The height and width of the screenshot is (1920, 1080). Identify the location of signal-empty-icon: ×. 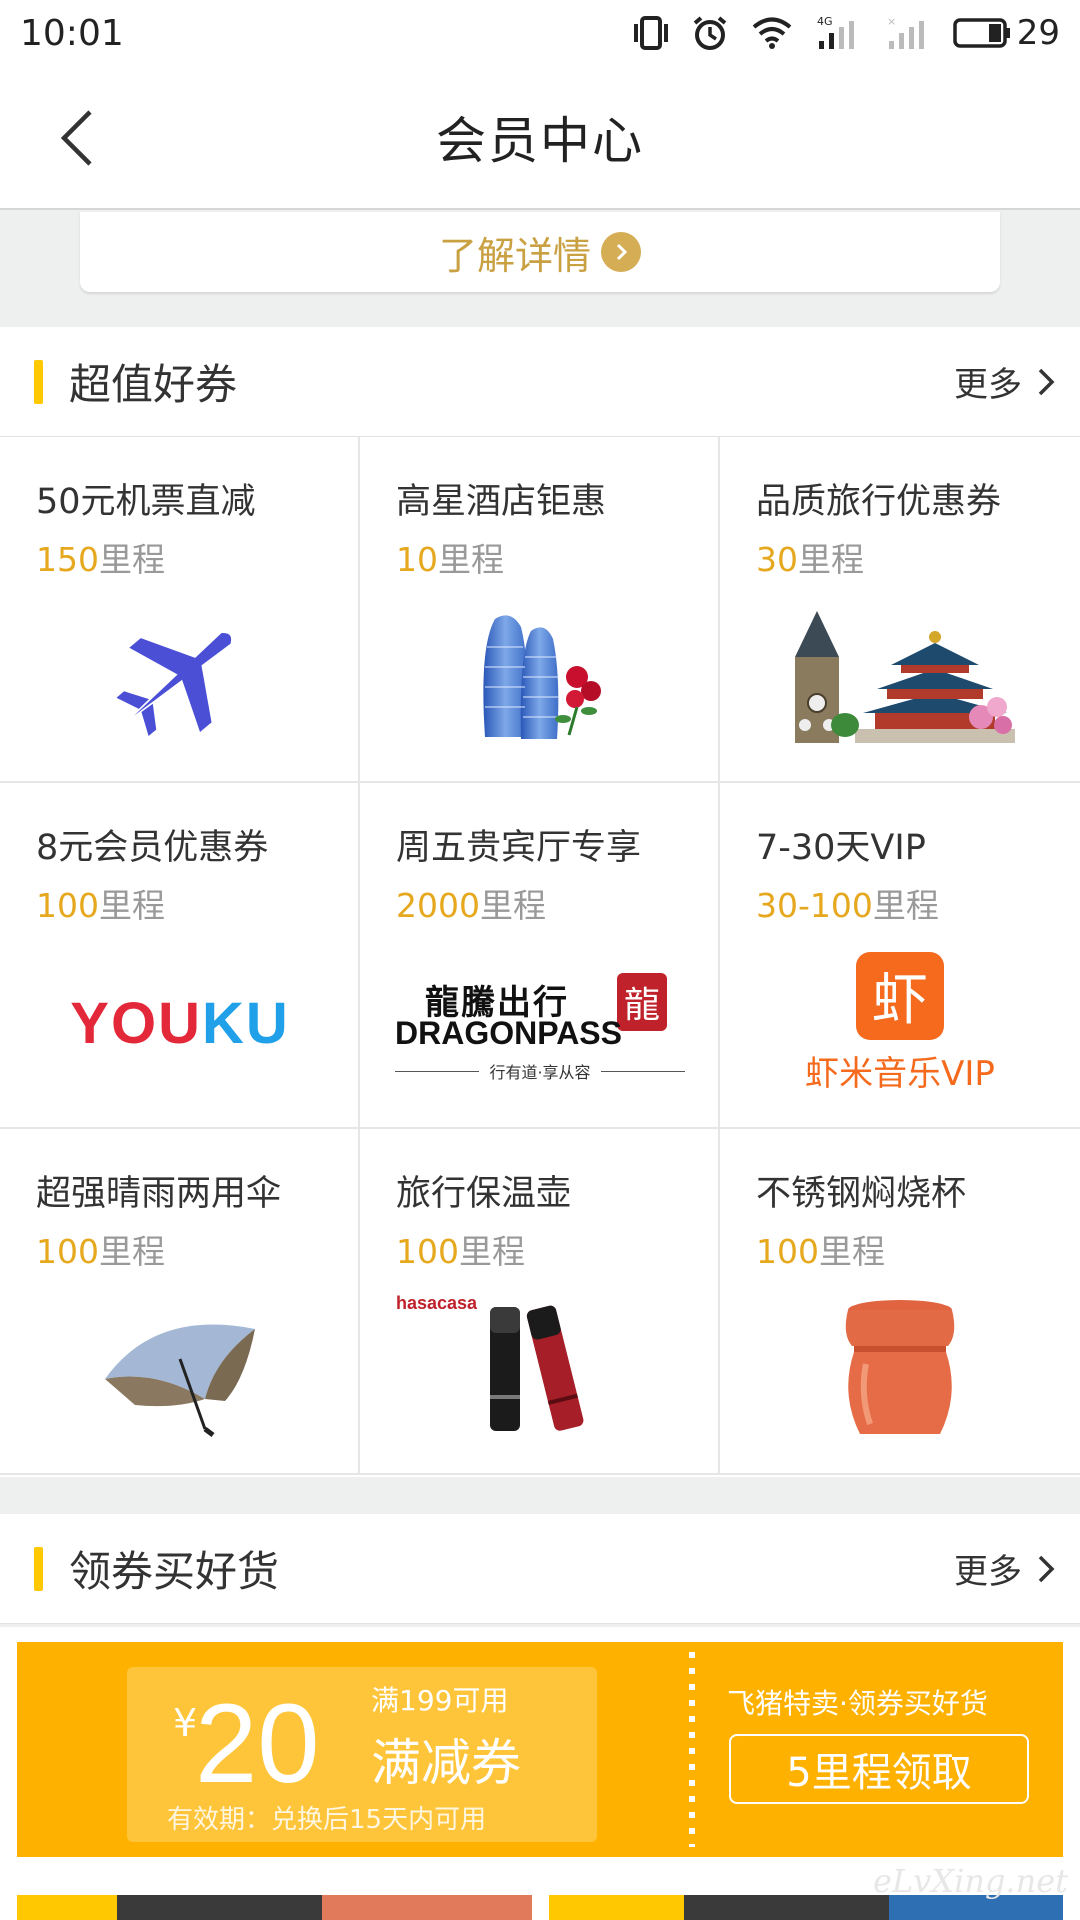
(905, 32).